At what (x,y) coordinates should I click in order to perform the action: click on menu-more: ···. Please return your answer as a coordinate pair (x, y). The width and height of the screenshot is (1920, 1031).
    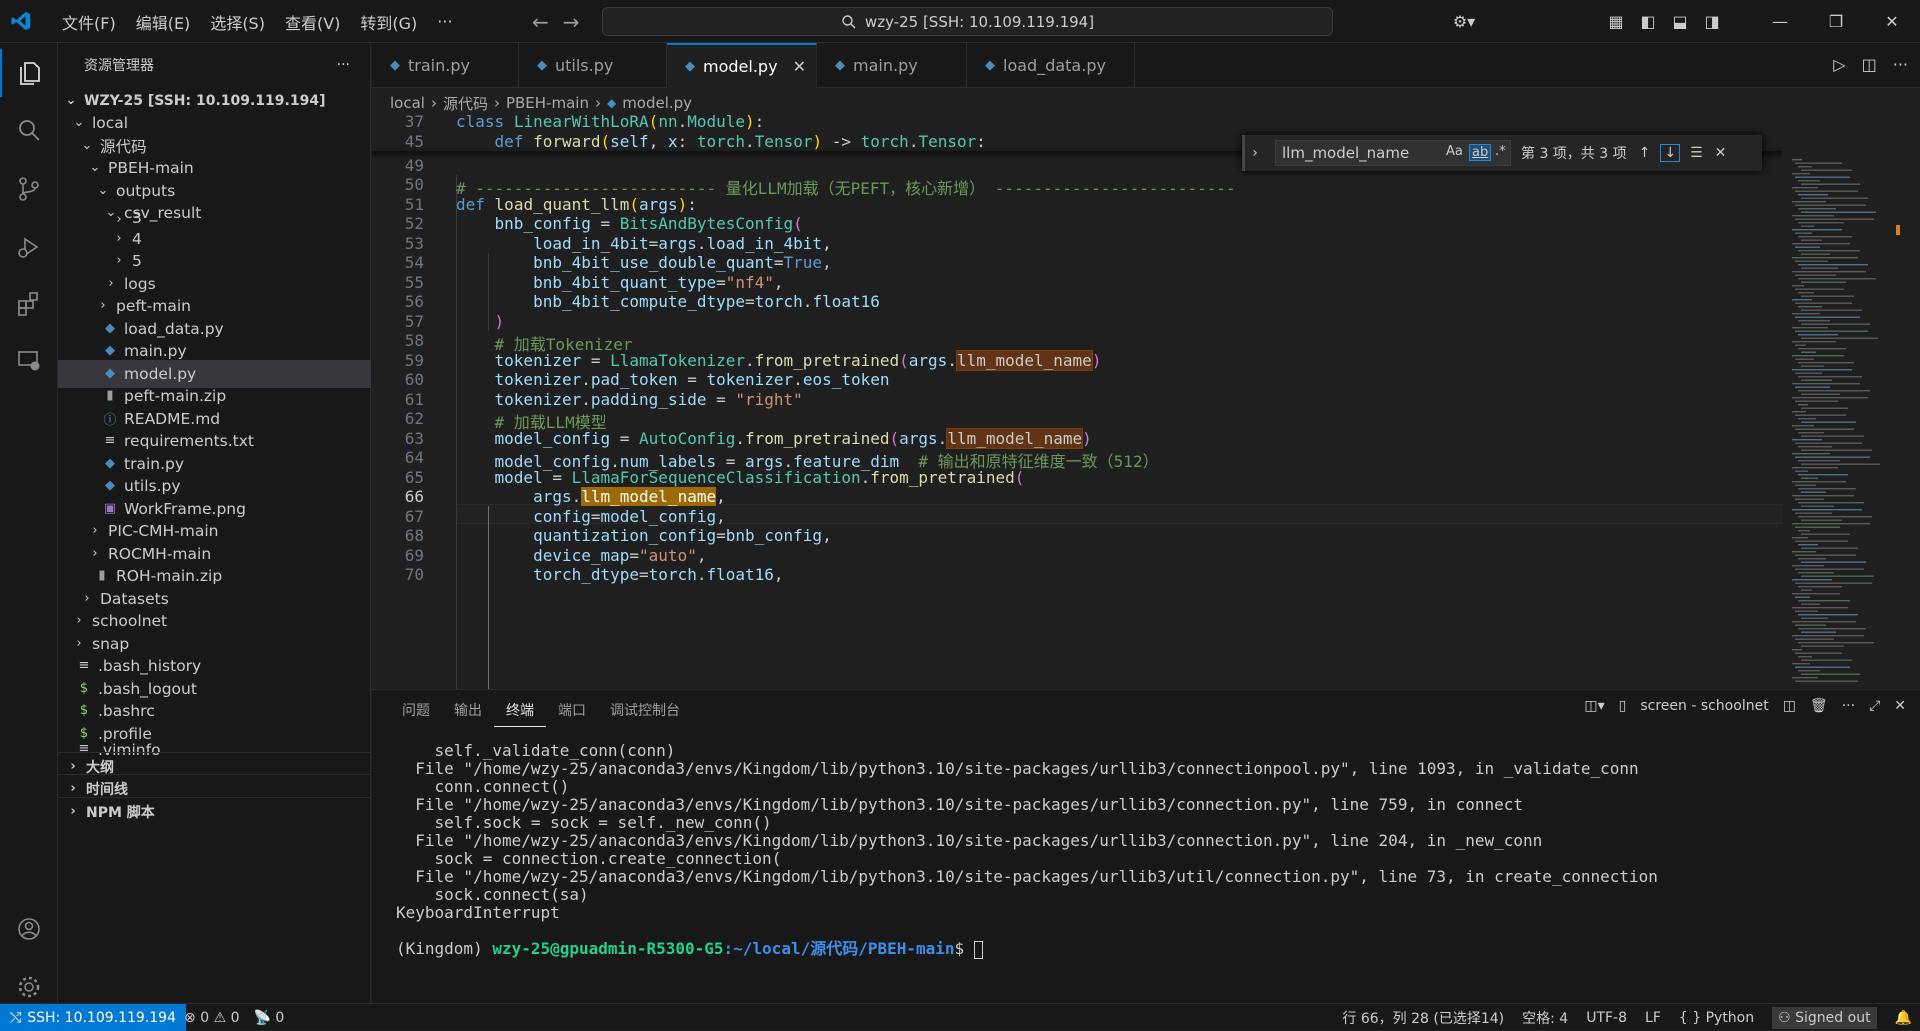
    Looking at the image, I should click on (444, 21).